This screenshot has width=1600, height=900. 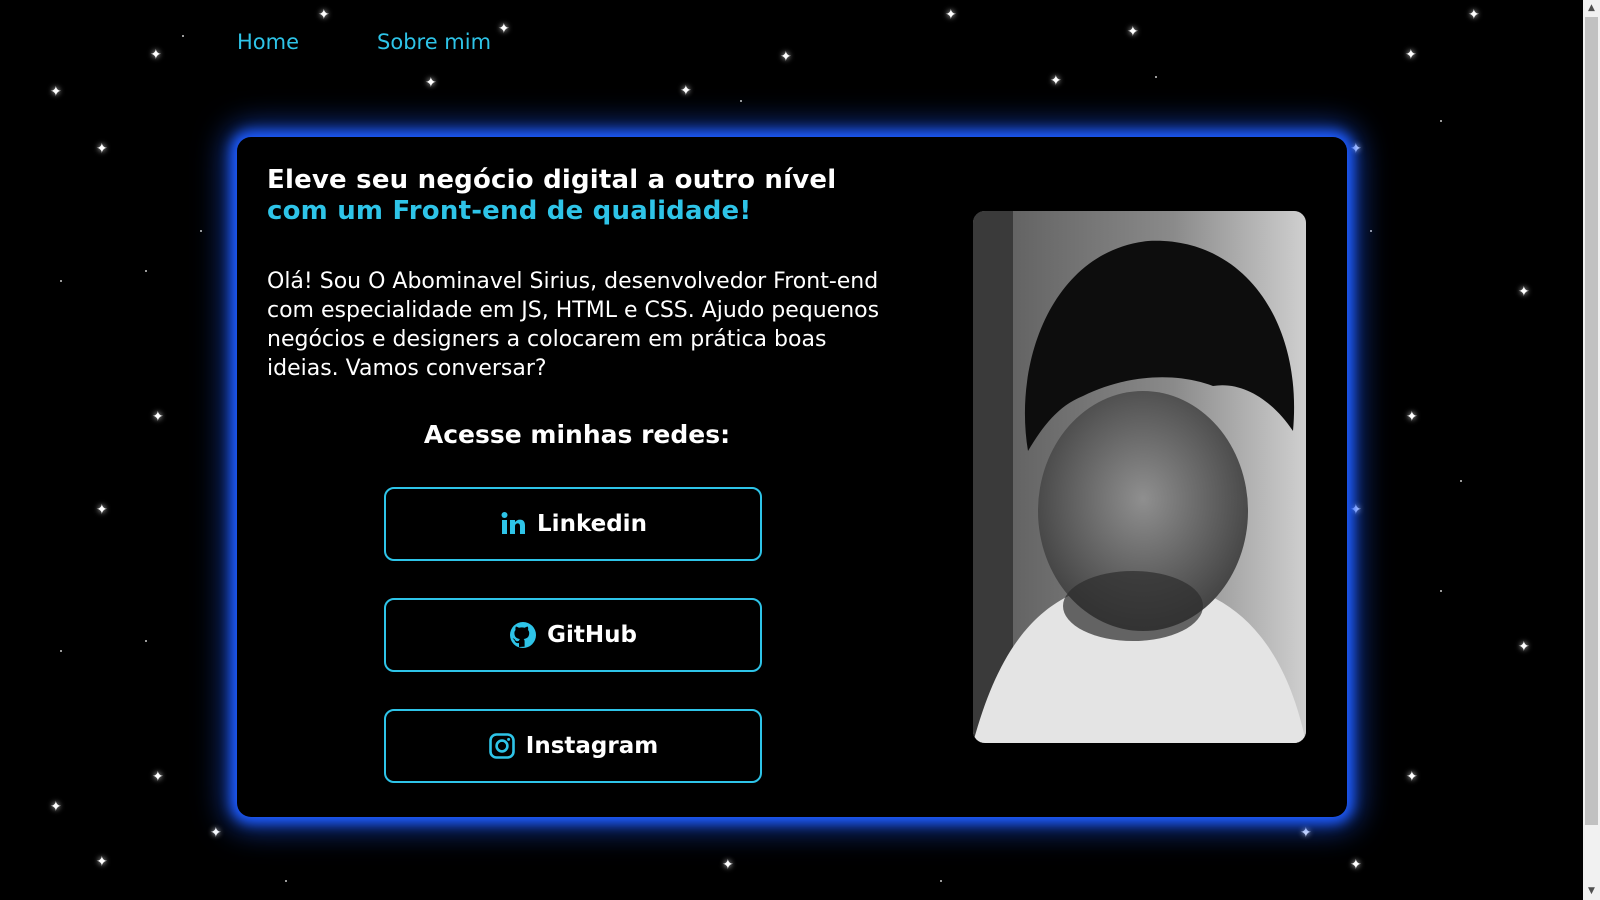 I want to click on linkedin-icon, so click(x=513, y=524).